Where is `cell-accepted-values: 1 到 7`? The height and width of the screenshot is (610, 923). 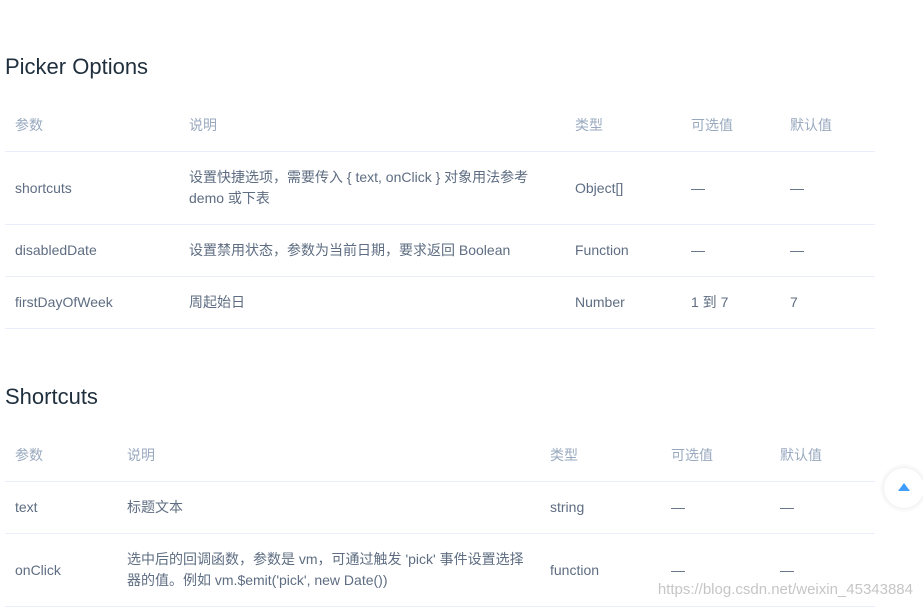 cell-accepted-values: 1 到 7 is located at coordinates (730, 302).